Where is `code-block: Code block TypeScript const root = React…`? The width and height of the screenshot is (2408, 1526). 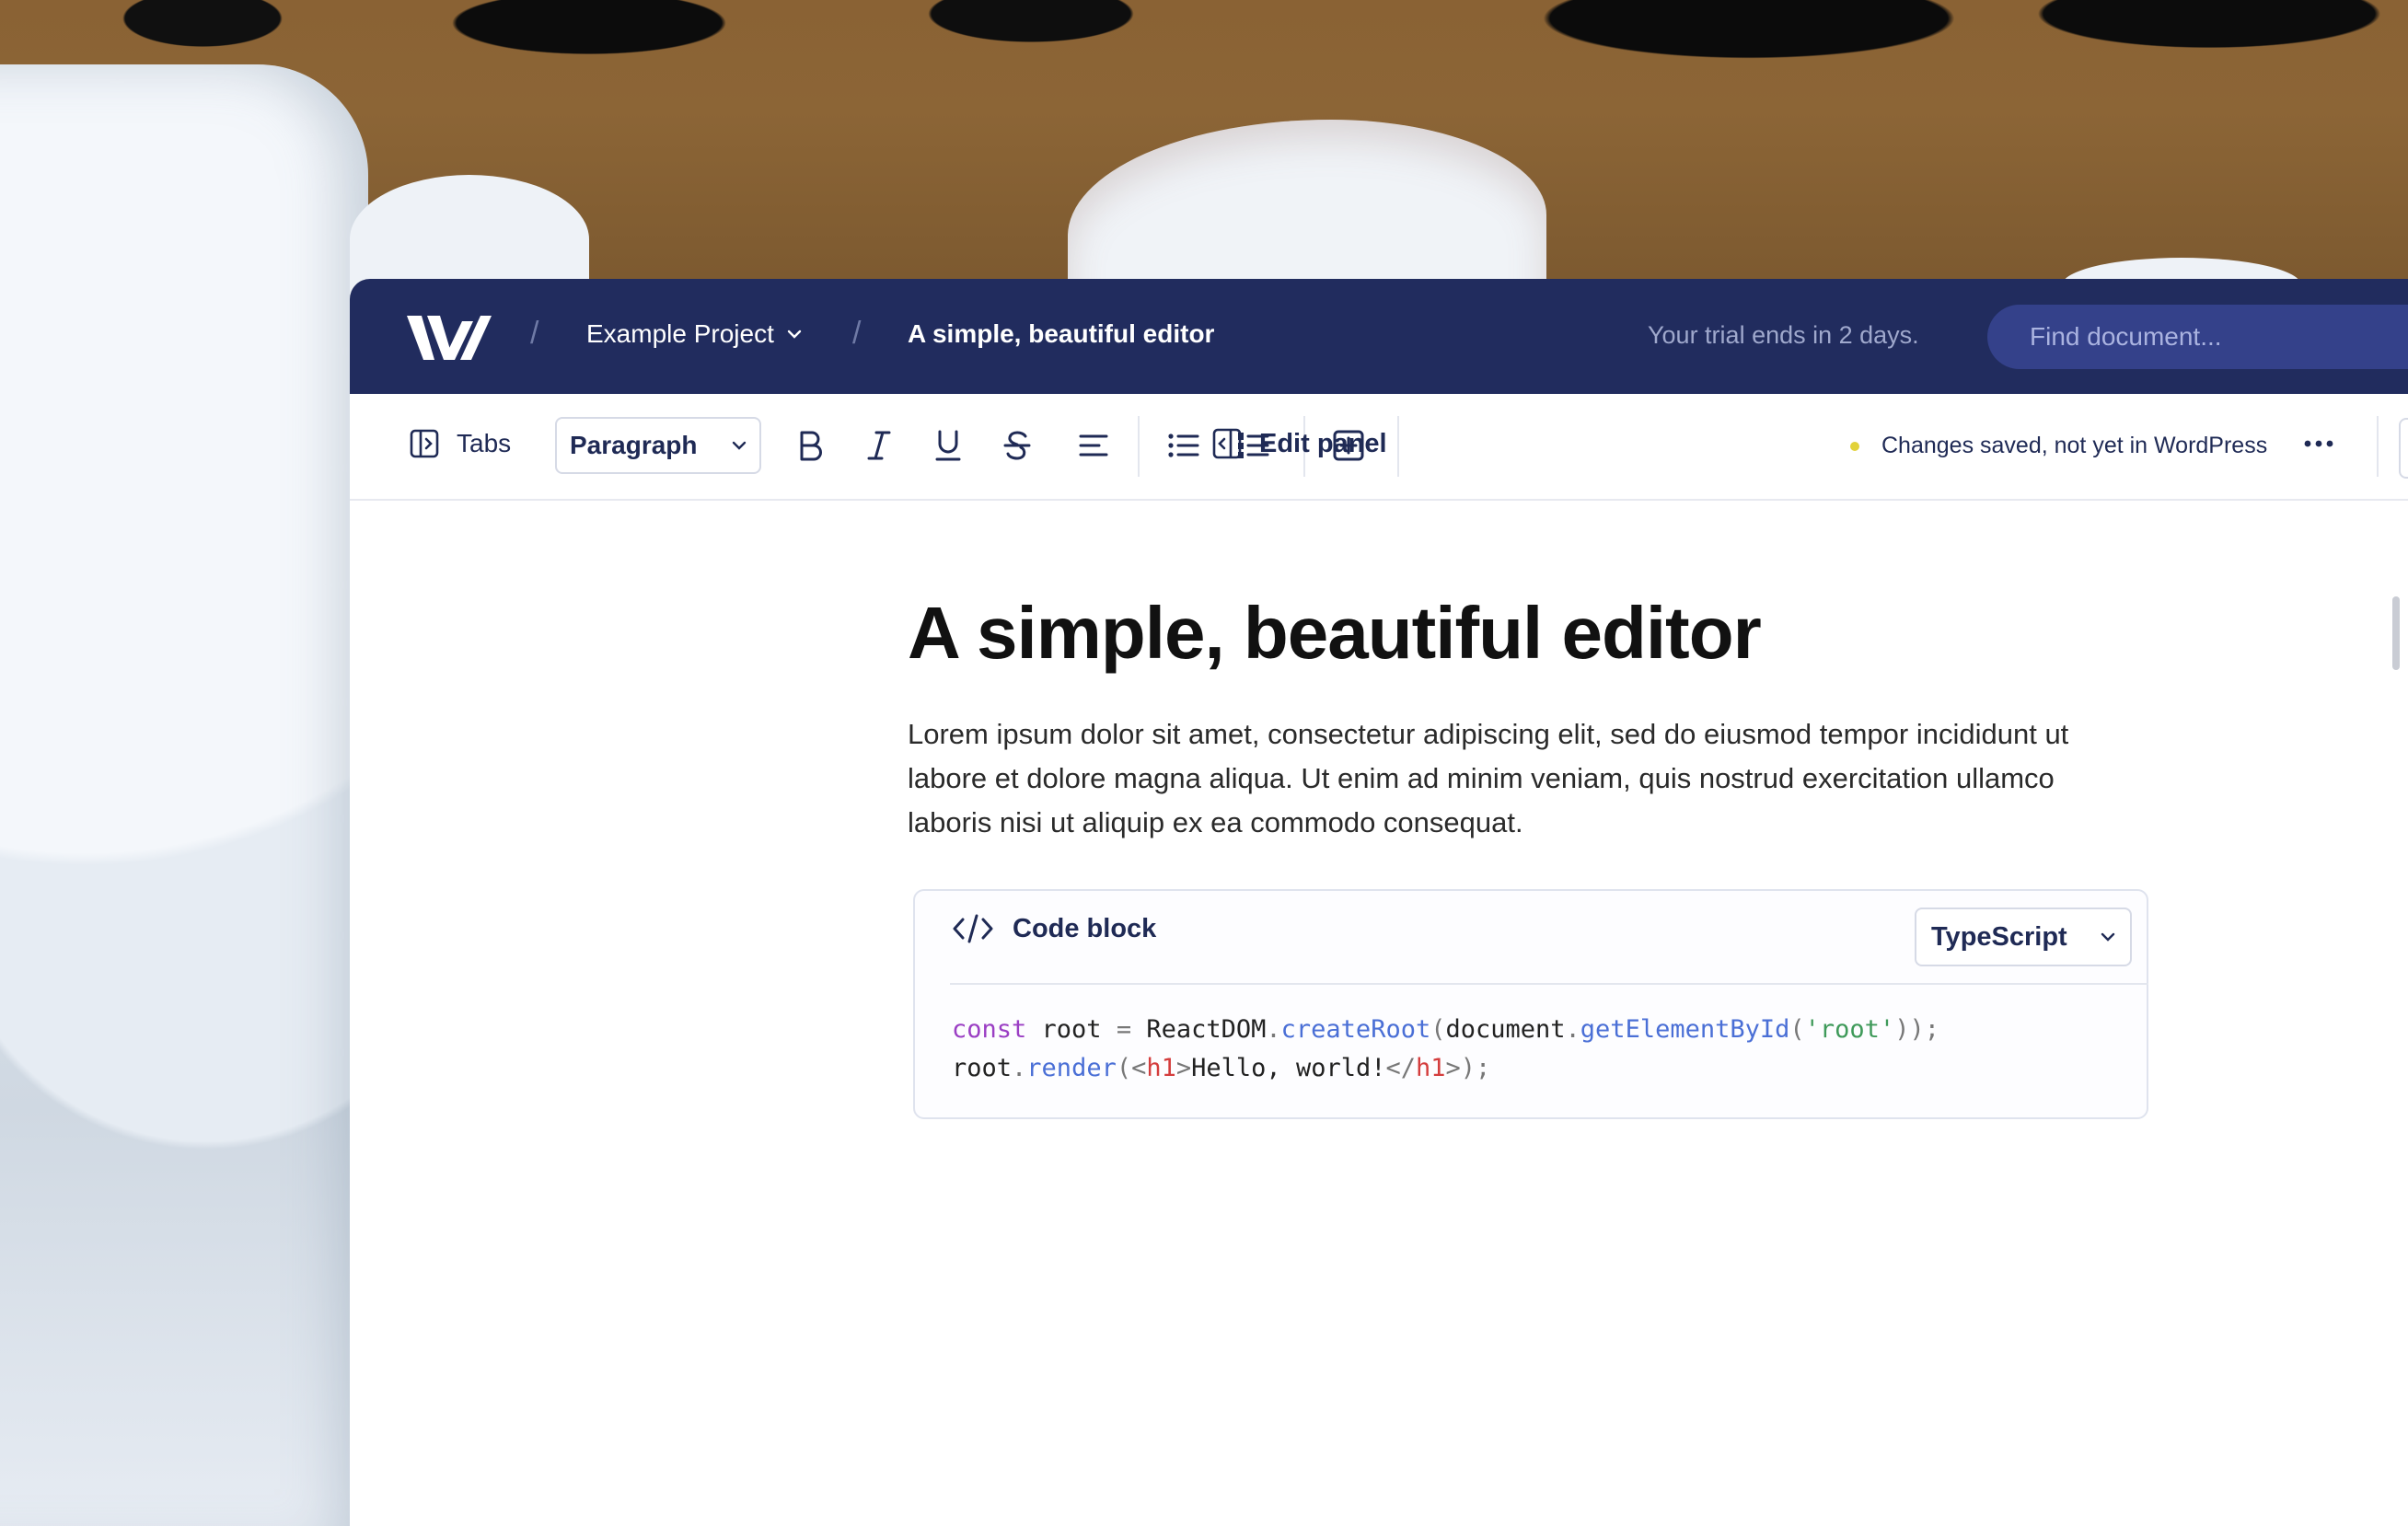
code-block: Code block TypeScript const root = React… is located at coordinates (1530, 1004).